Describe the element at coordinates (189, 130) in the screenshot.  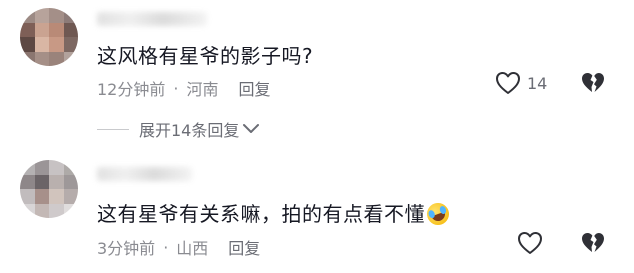
I see `expand-replies-label: 展开14条回复` at that location.